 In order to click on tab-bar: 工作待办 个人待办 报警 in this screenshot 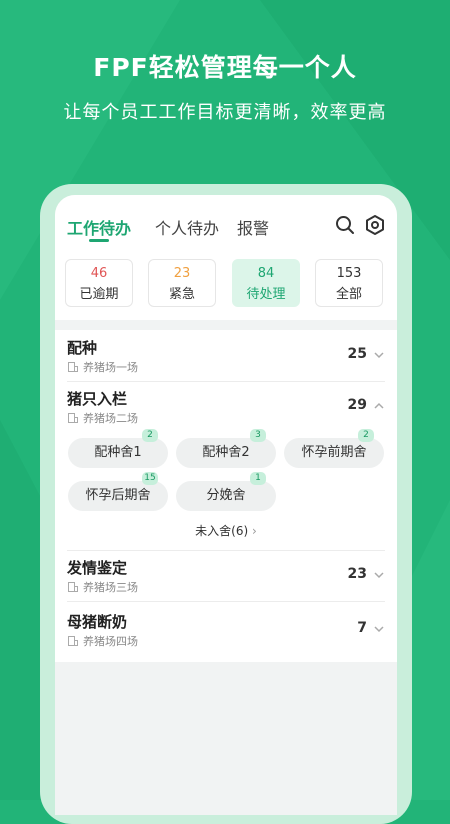, I will do `click(217, 230)`.